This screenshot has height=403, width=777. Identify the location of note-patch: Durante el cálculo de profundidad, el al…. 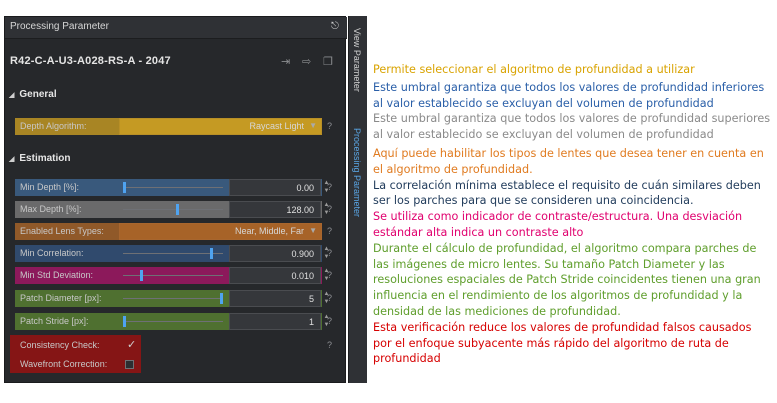
(567, 279).